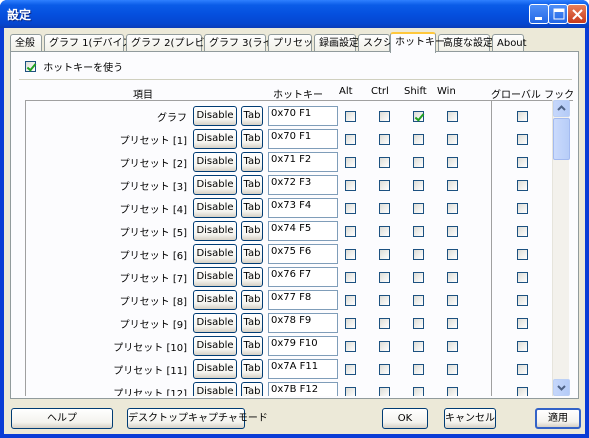  What do you see at coordinates (303, 162) in the screenshot?
I see `hotkey-input: 0x71 F2` at bounding box center [303, 162].